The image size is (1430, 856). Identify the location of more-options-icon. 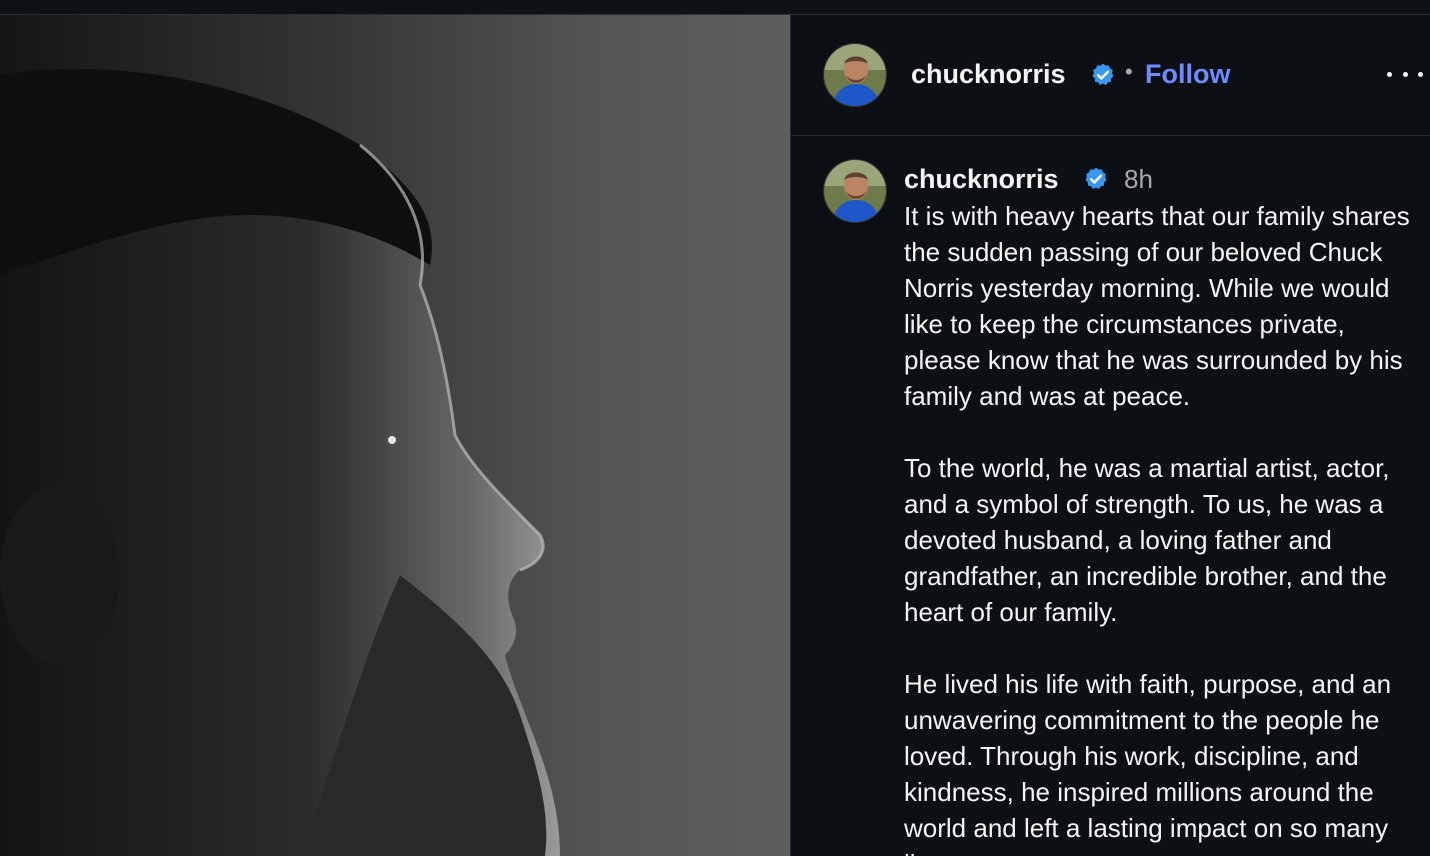
(1405, 74).